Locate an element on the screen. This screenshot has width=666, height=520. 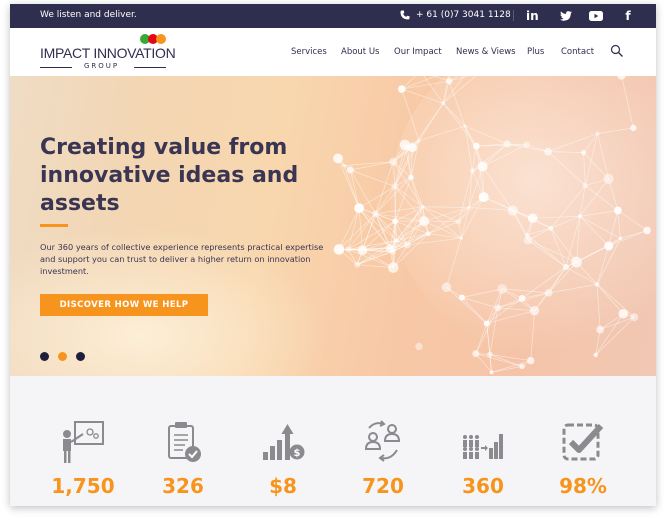
clipboard-check-icon is located at coordinates (184, 442).